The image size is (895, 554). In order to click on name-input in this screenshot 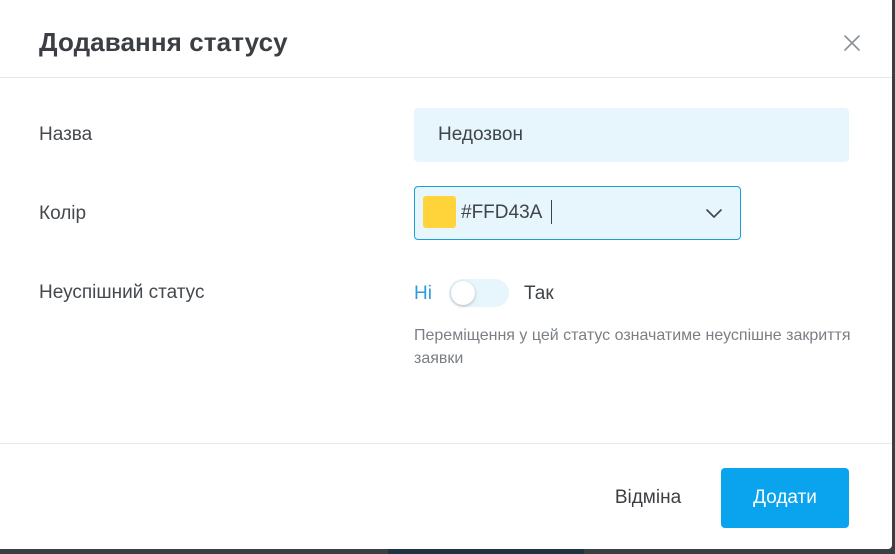, I will do `click(631, 135)`.